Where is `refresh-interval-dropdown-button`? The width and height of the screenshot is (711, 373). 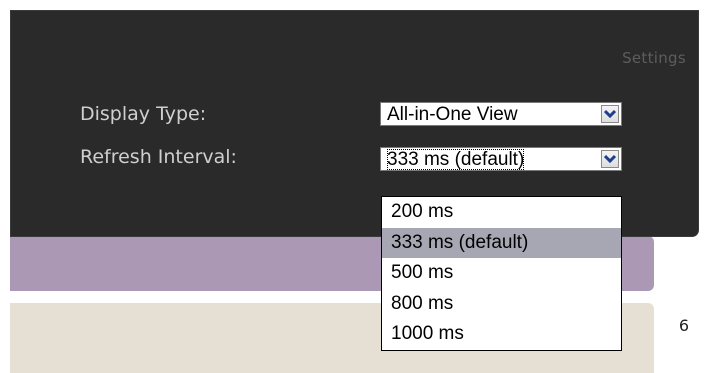
refresh-interval-dropdown-button is located at coordinates (610, 159).